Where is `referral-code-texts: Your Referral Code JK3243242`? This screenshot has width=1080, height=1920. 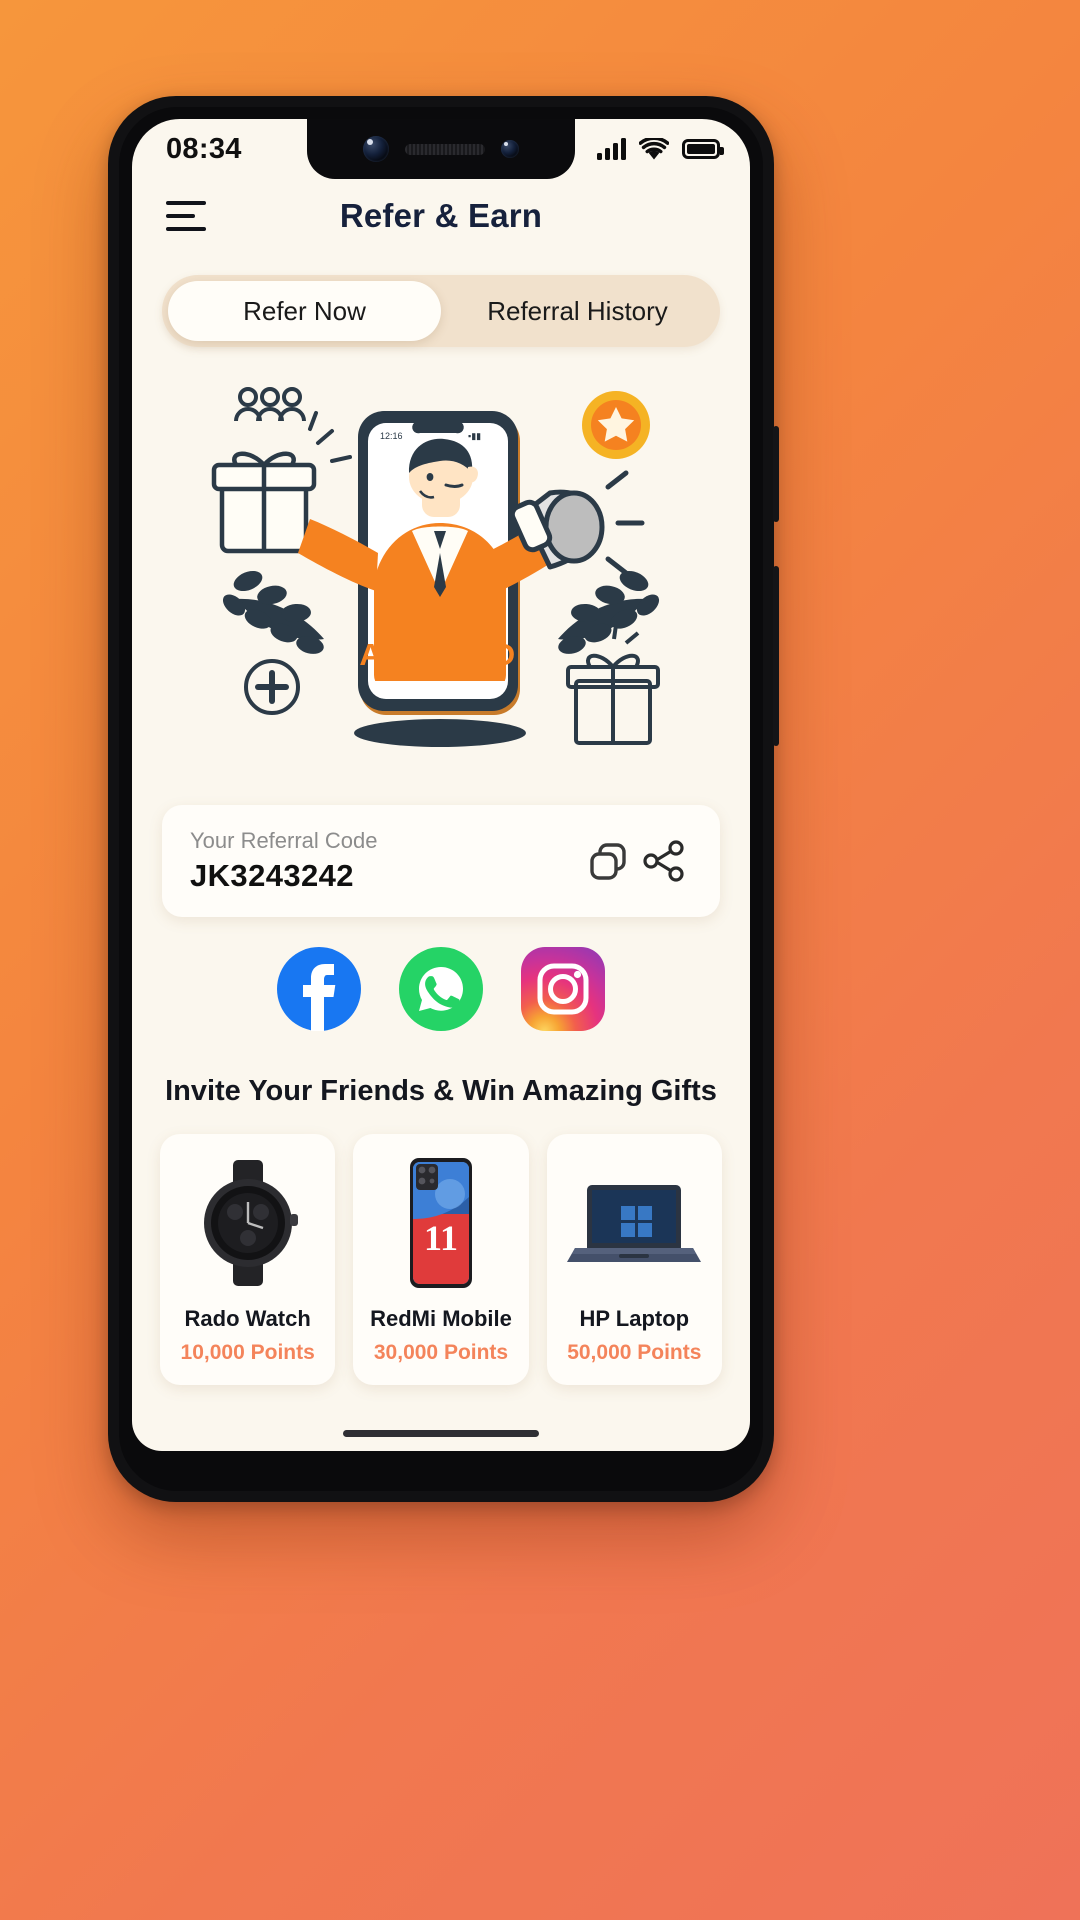 referral-code-texts: Your Referral Code JK3243242 is located at coordinates (385, 861).